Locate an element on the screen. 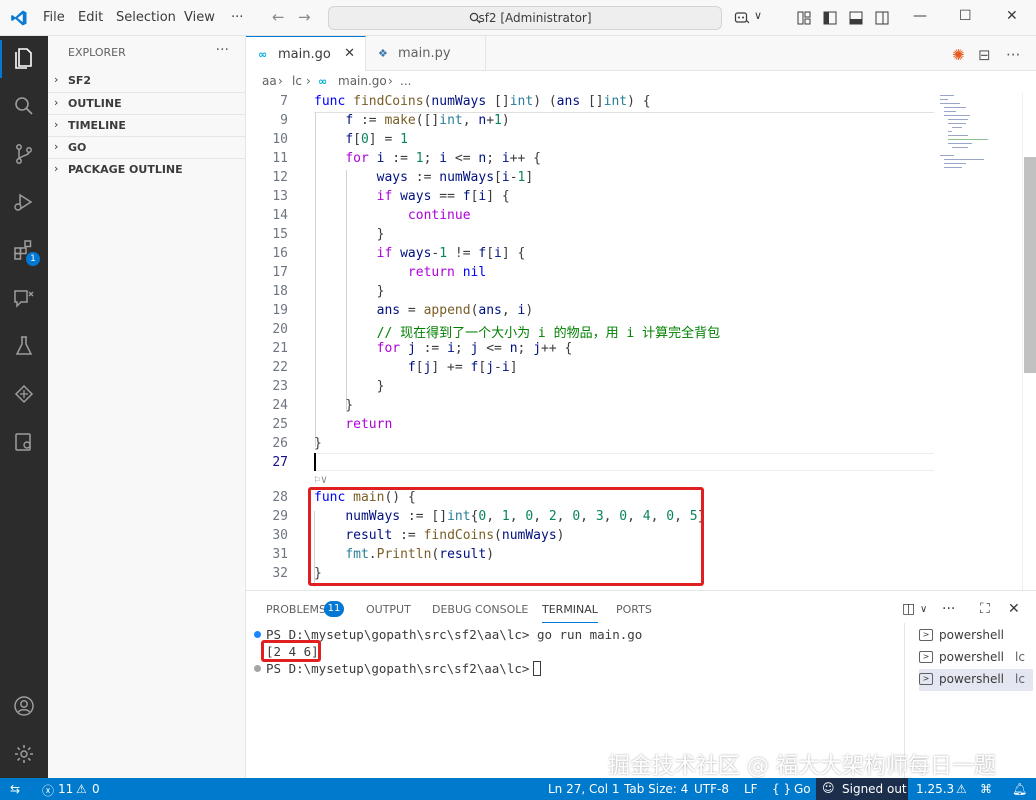  section-label: OUTLINE is located at coordinates (95, 103).